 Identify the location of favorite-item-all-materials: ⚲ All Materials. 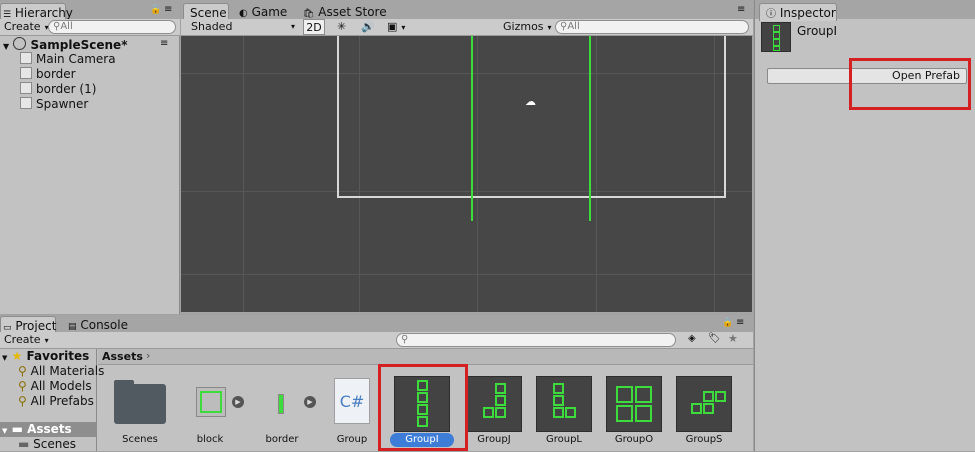
(61, 371).